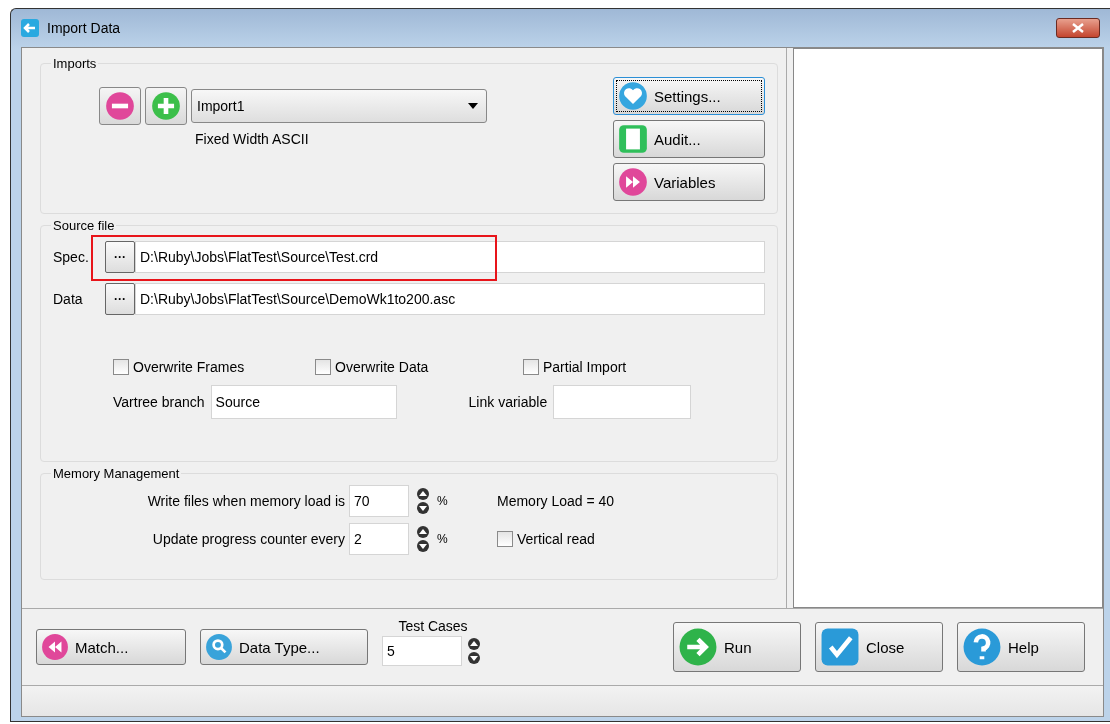 Image resolution: width=1110 pixels, height=724 pixels. What do you see at coordinates (116, 473) in the screenshot?
I see `group-label: Memory Management` at bounding box center [116, 473].